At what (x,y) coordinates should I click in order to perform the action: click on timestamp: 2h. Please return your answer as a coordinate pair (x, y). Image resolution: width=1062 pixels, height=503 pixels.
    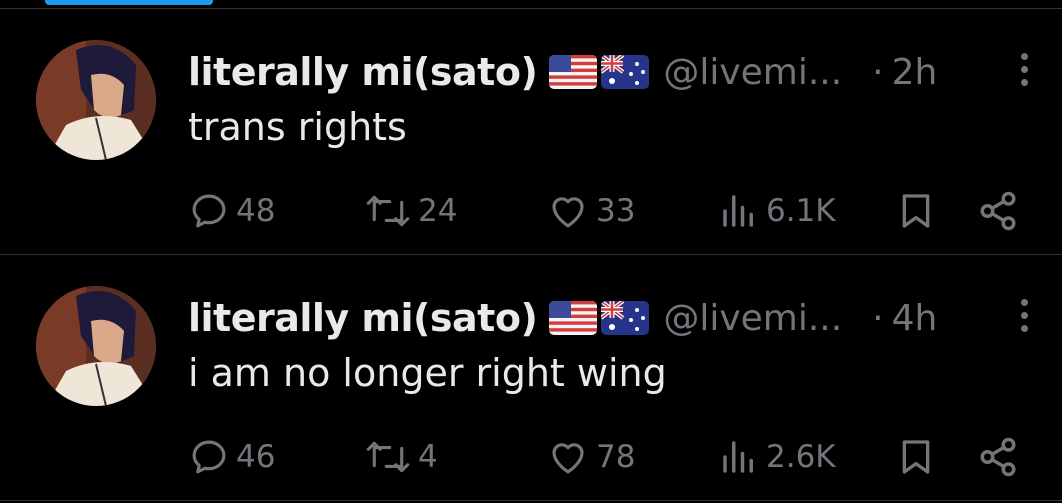
    Looking at the image, I should click on (915, 72).